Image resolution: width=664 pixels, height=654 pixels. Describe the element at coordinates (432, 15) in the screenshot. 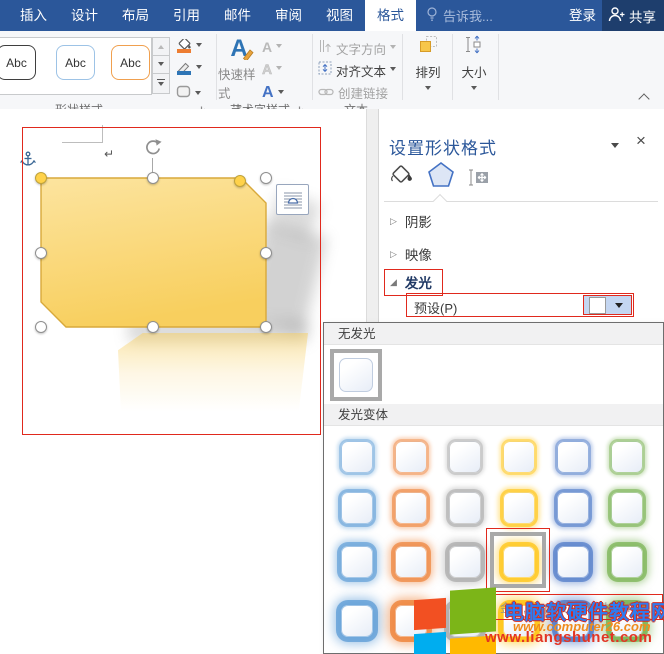

I see `lightbulb-icon` at that location.